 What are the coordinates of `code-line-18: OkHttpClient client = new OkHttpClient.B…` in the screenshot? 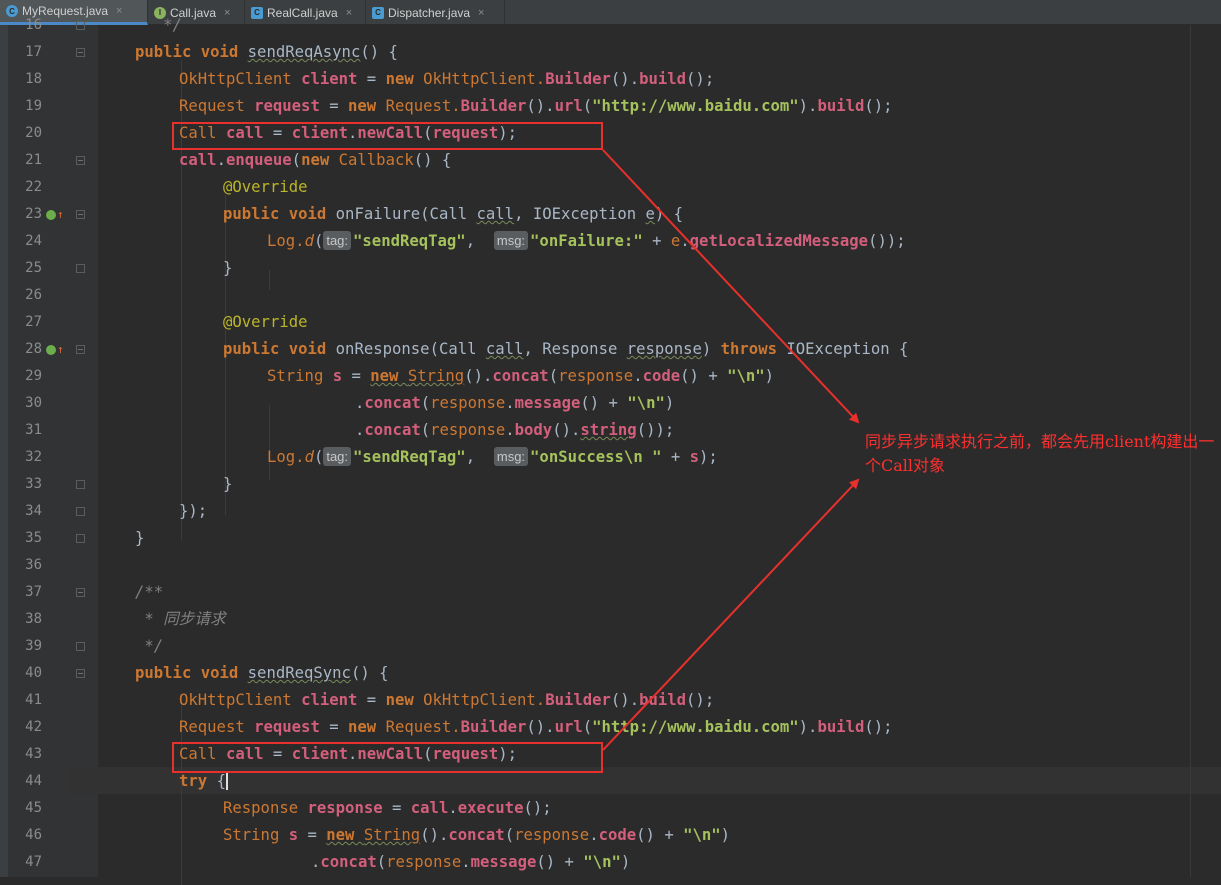 It's located at (446, 79).